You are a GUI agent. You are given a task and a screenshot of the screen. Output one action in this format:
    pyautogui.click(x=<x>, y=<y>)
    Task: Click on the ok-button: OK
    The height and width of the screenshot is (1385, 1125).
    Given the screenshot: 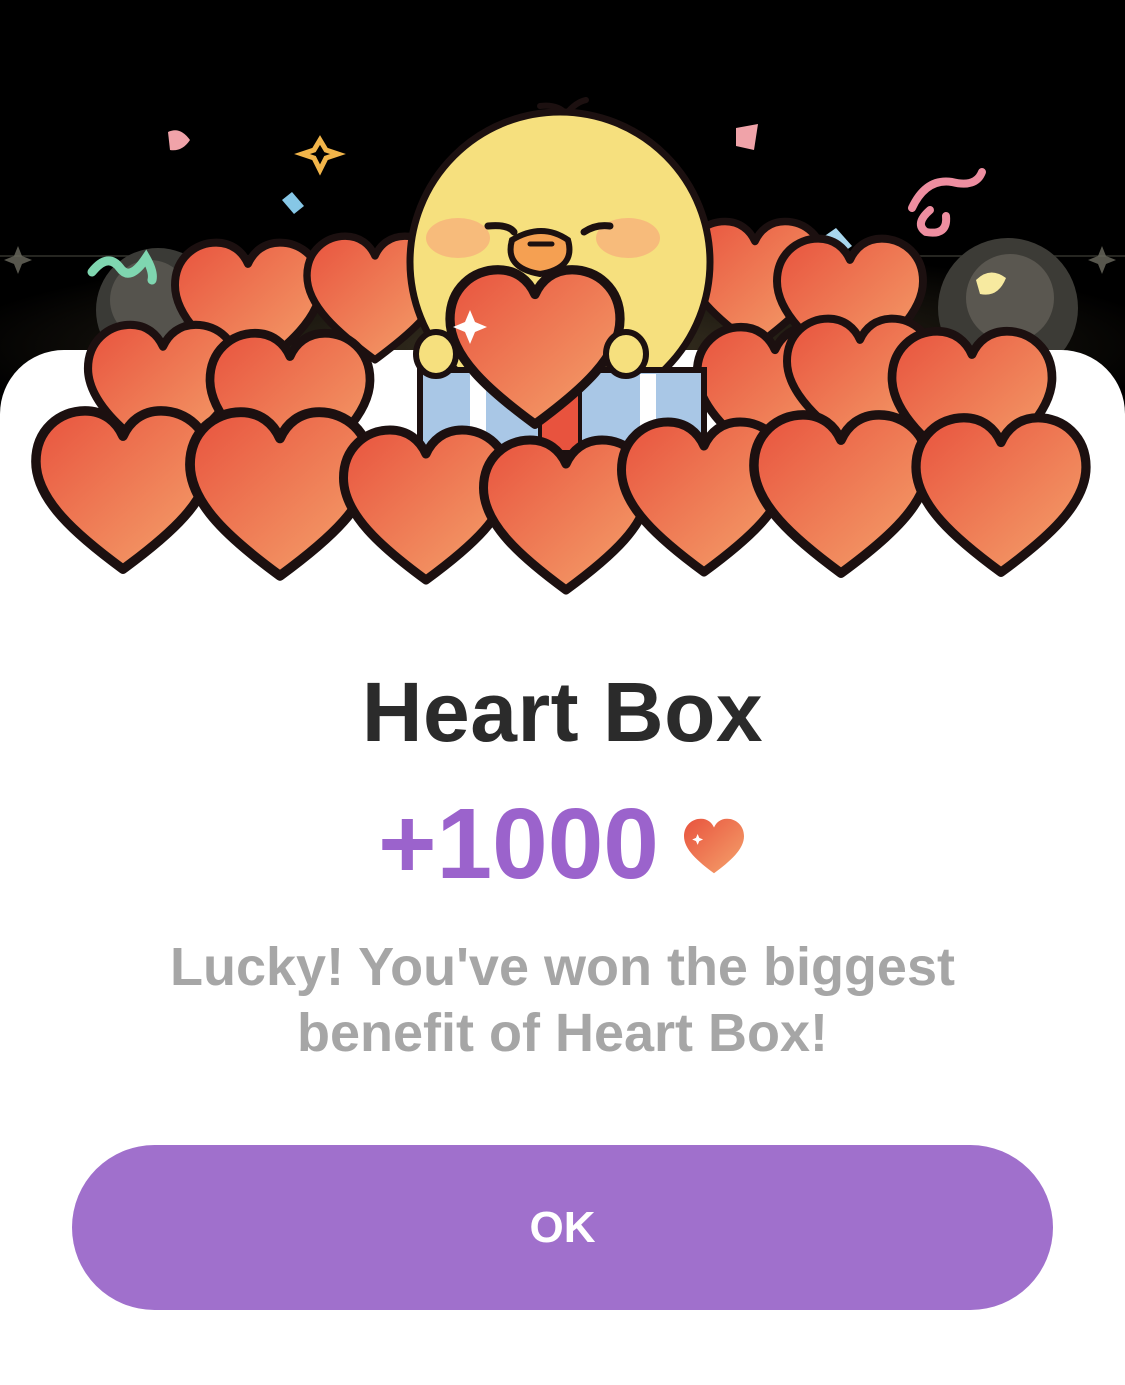 What is the action you would take?
    pyautogui.click(x=562, y=1227)
    